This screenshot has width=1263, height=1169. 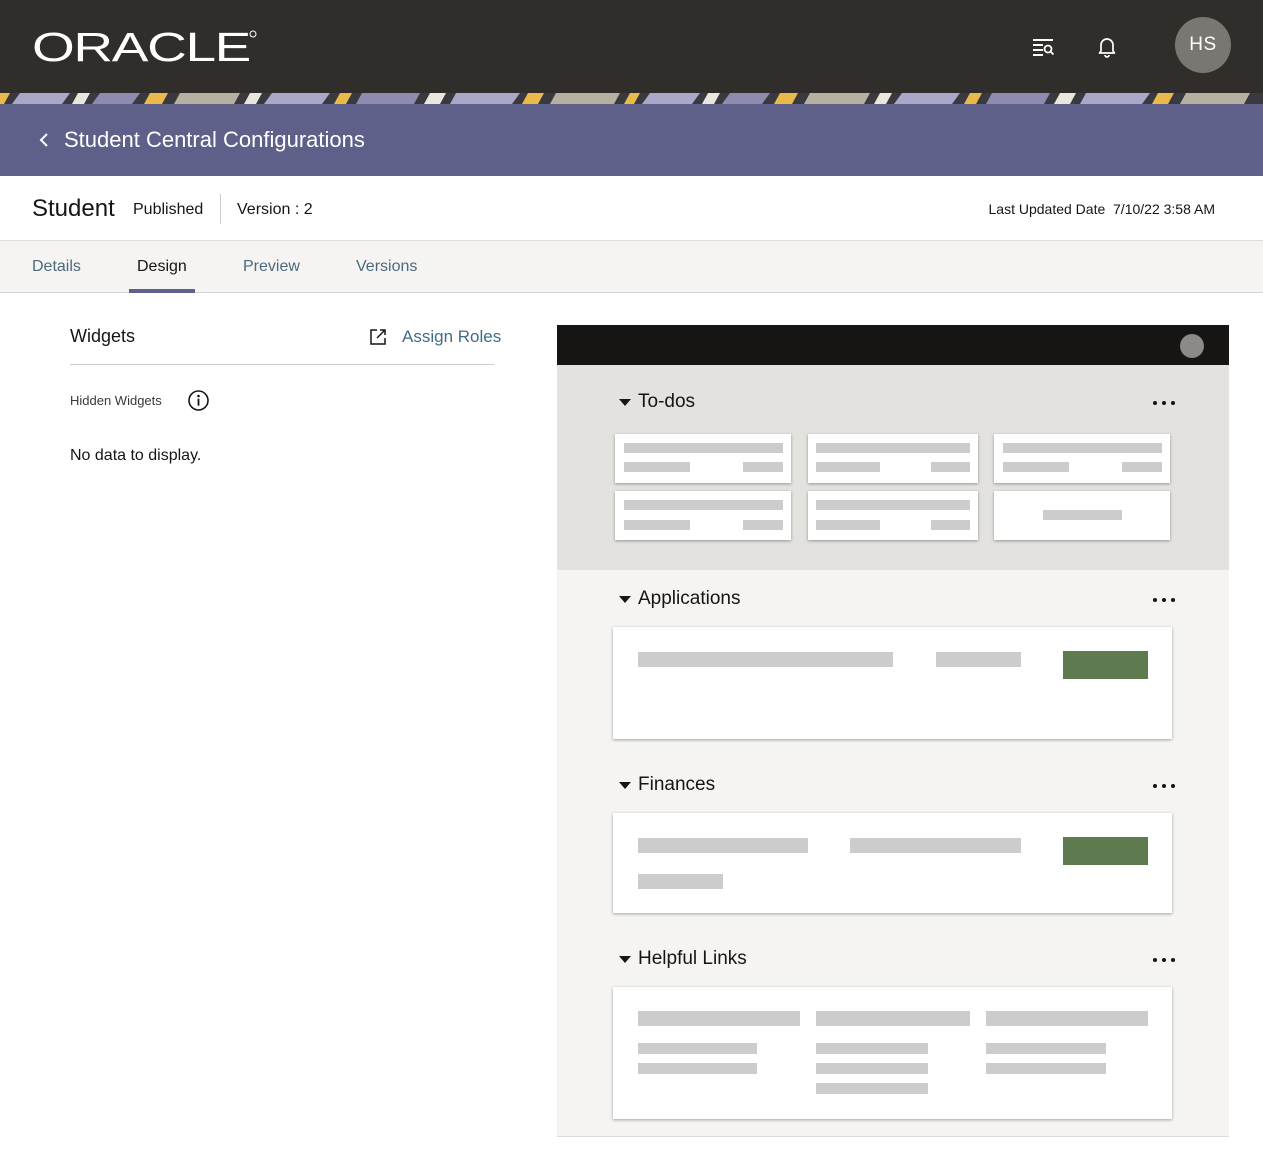 I want to click on svg-text: ORACLE, so click(x=141, y=46).